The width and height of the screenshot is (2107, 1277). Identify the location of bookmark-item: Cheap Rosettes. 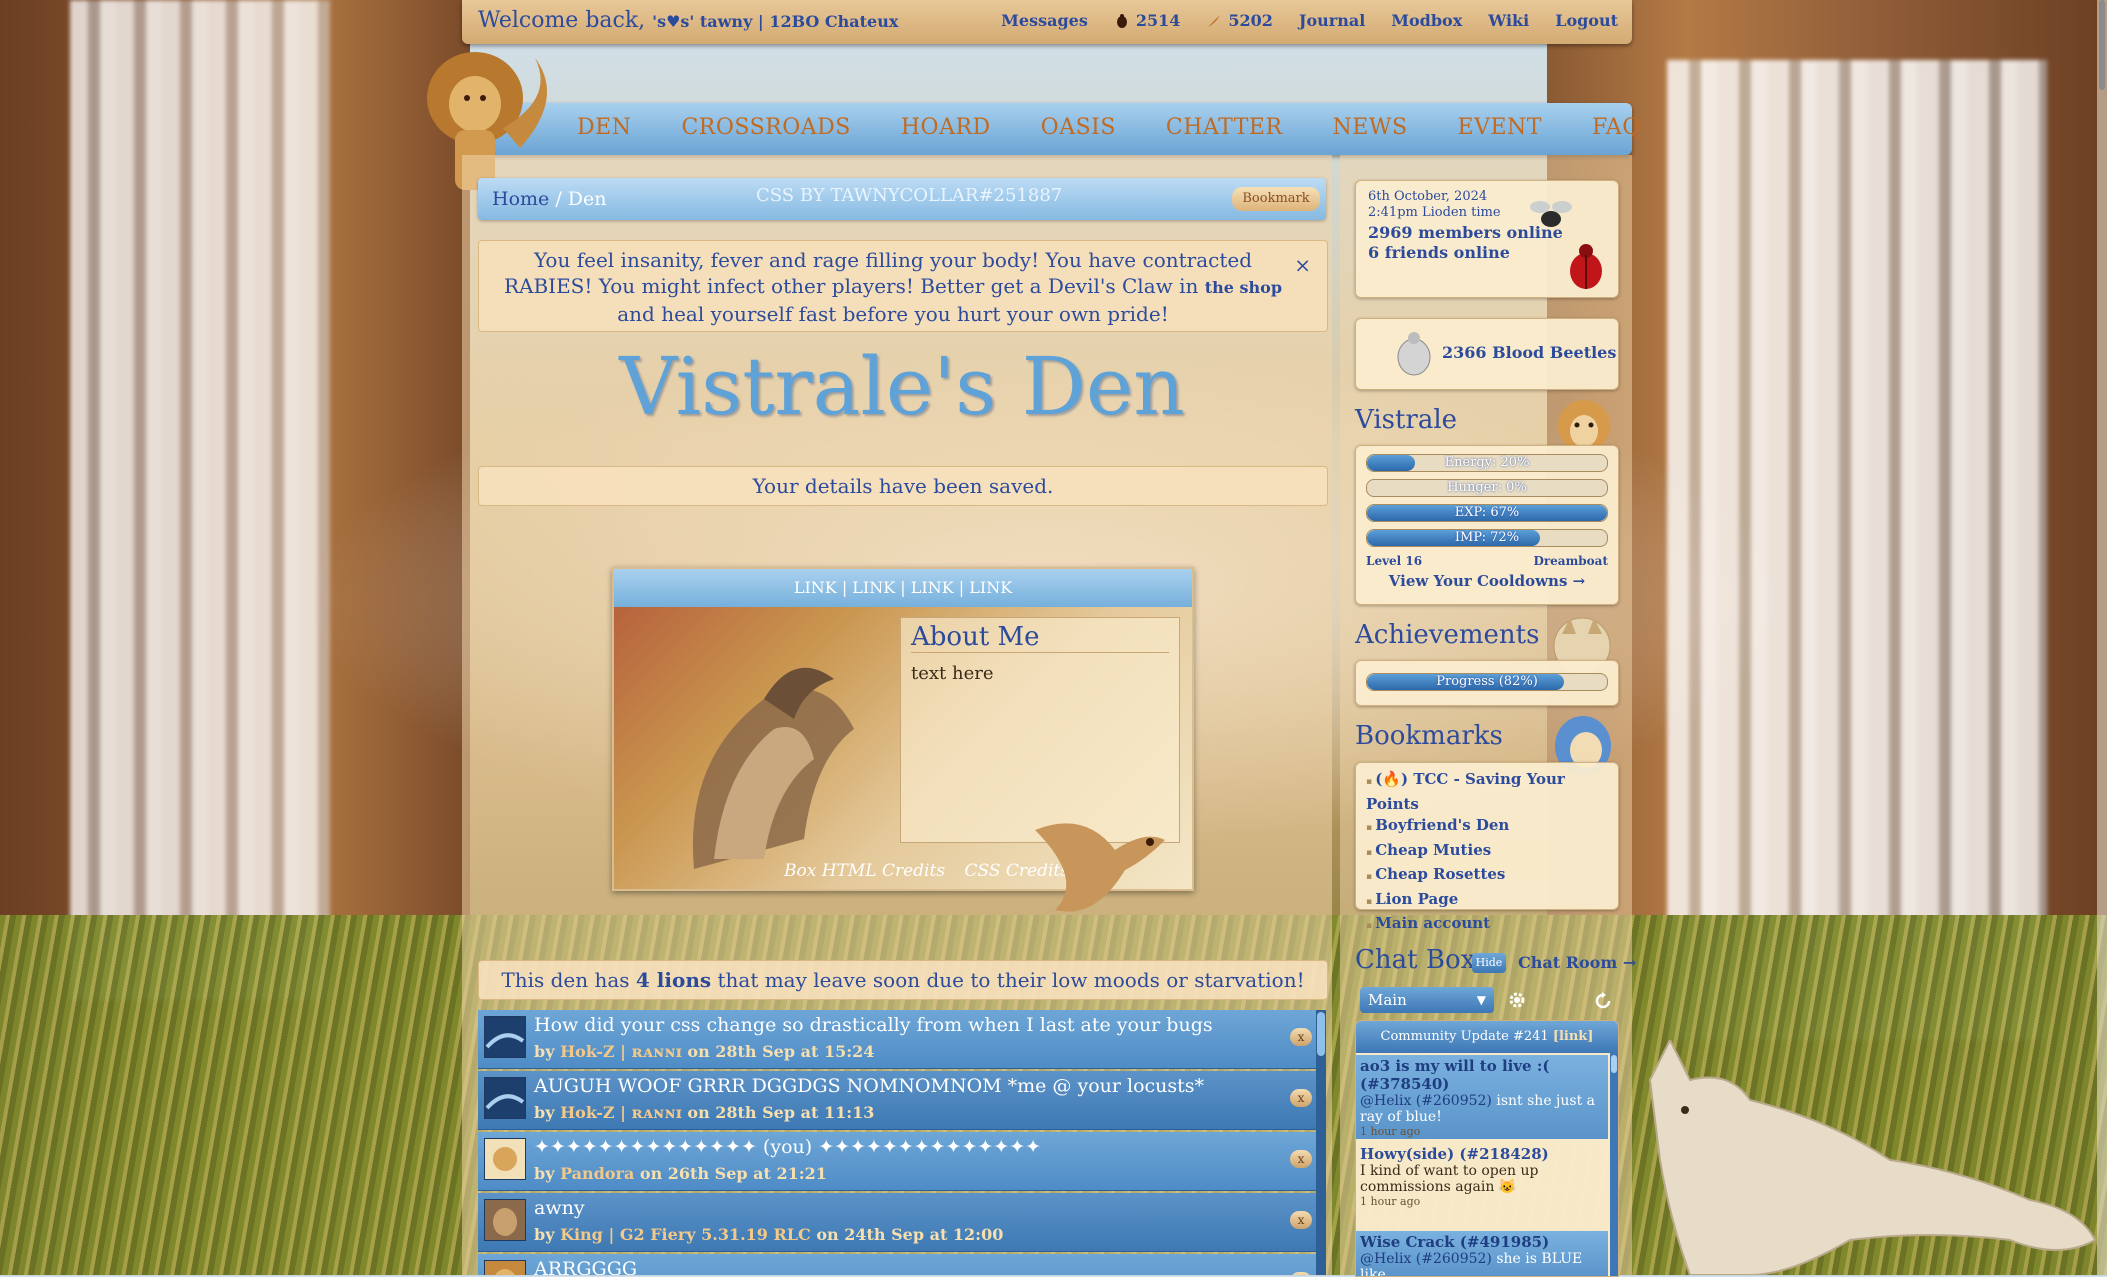
(1492, 876).